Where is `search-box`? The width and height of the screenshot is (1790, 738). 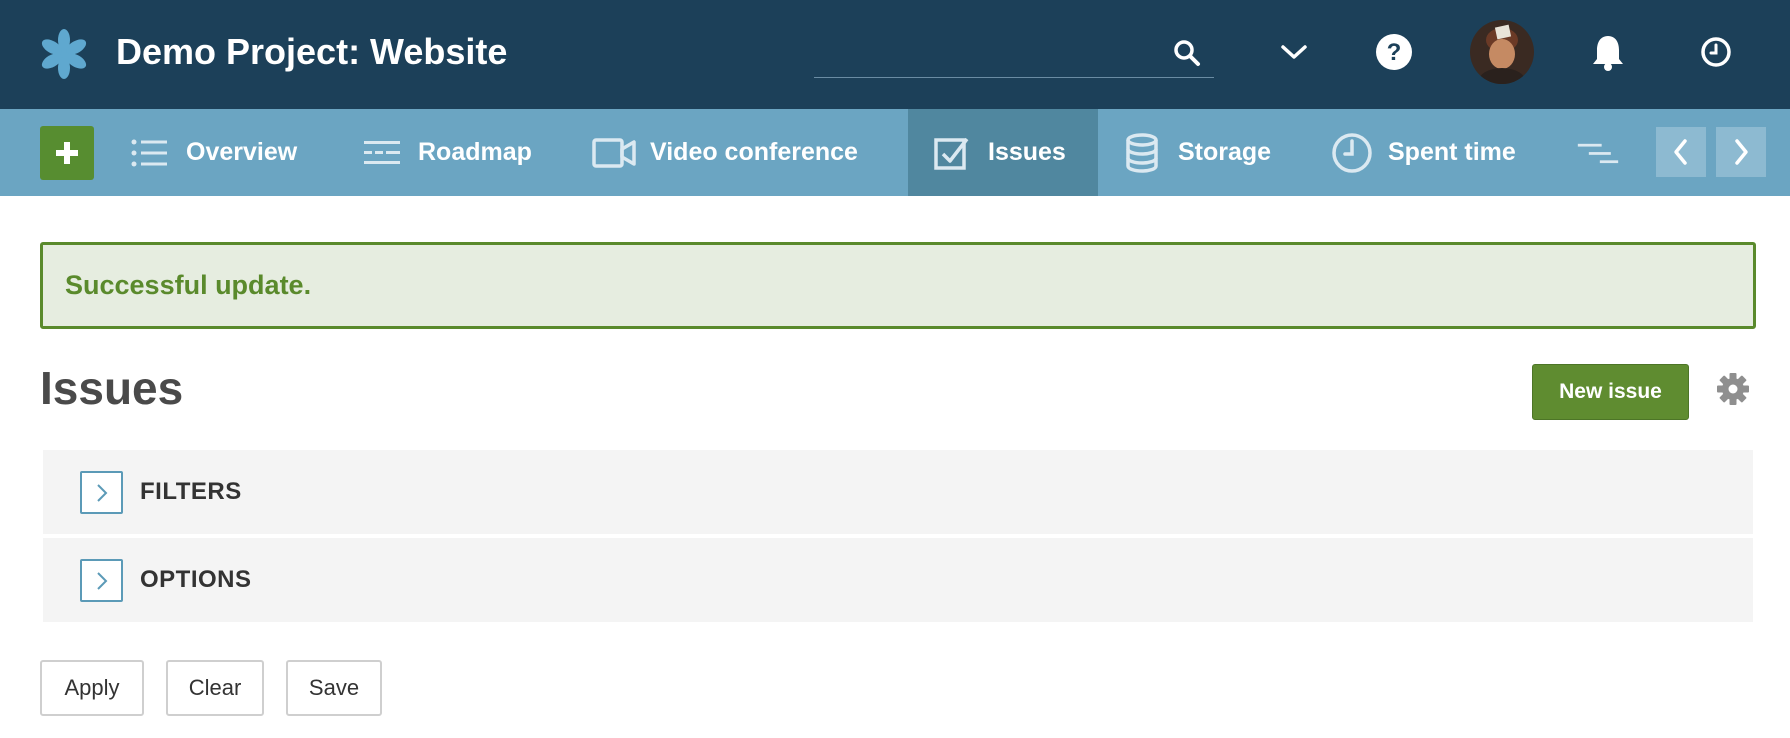
search-box is located at coordinates (1014, 53).